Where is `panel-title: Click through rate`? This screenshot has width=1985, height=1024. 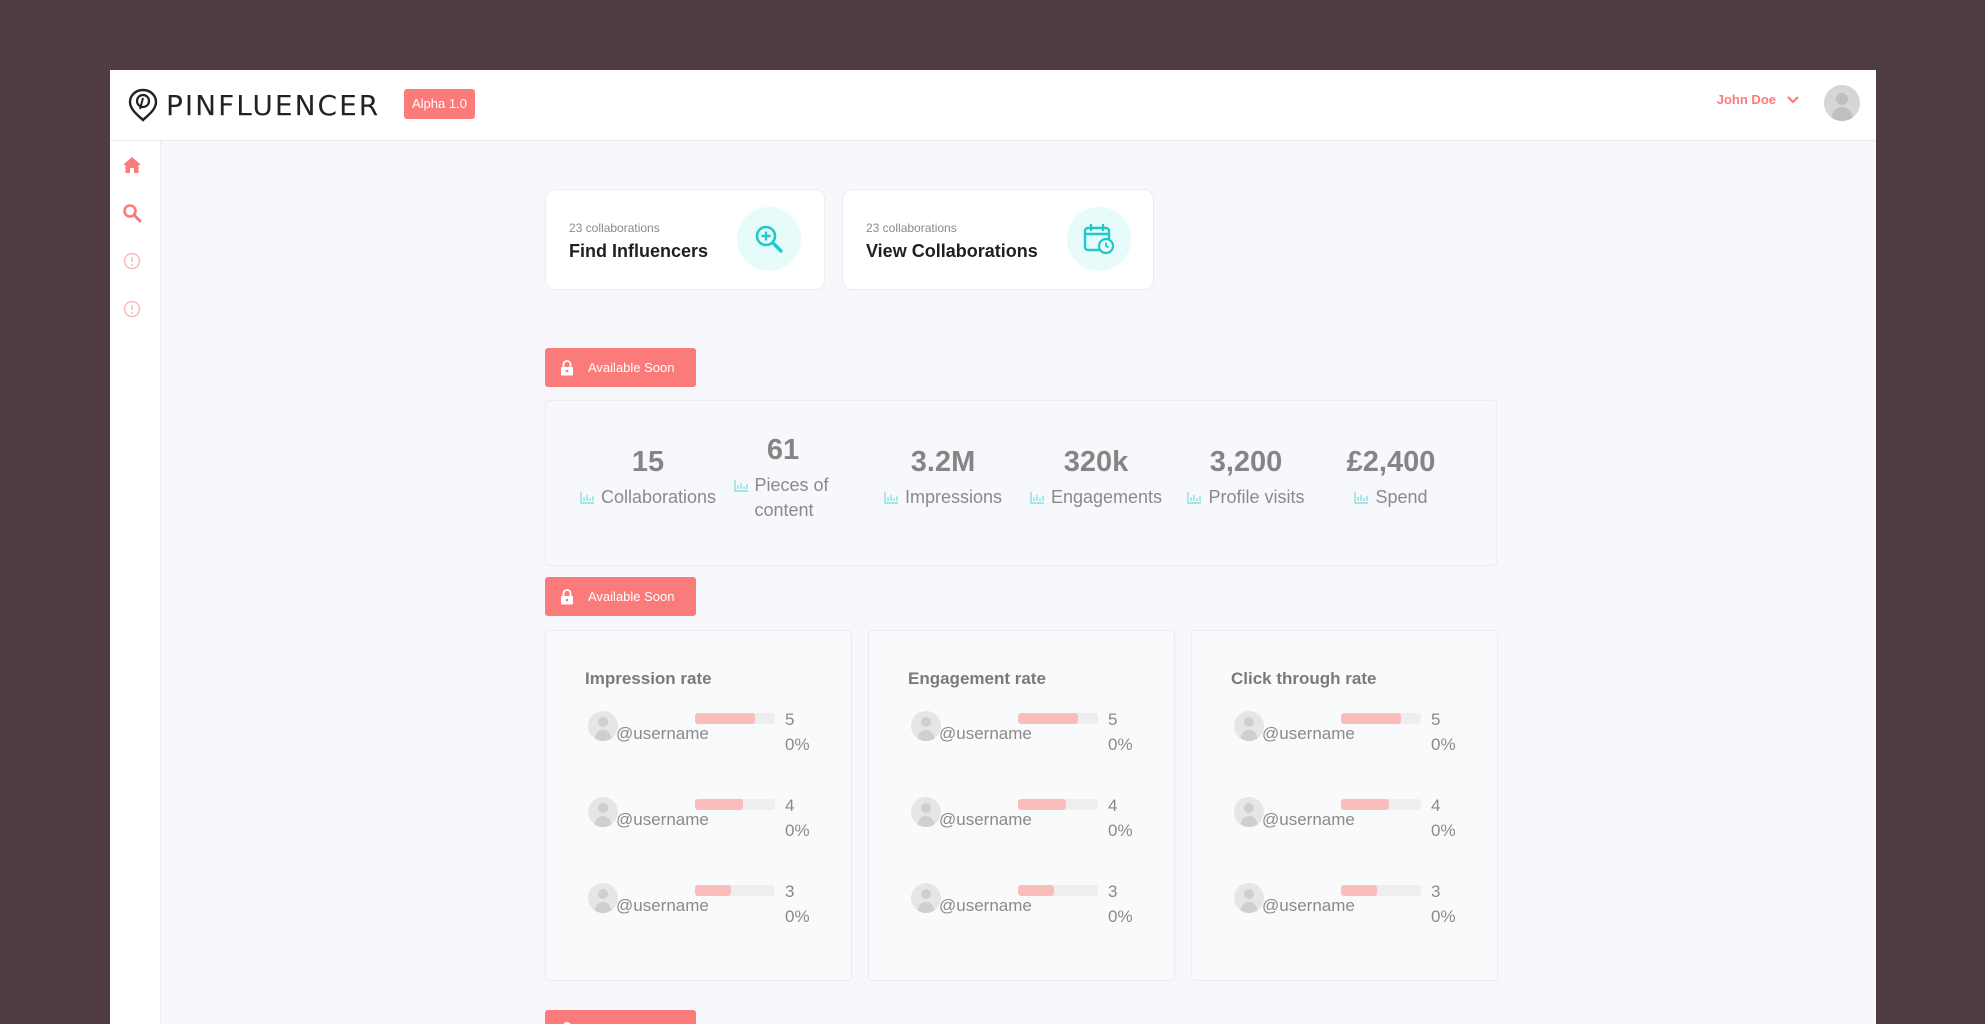
panel-title: Click through rate is located at coordinates (1304, 678).